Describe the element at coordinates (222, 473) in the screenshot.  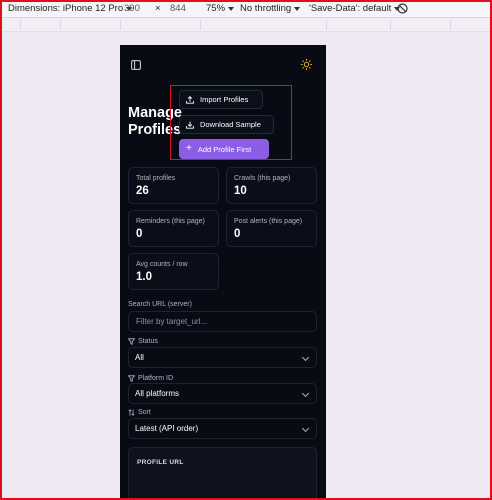
I see `profiles-table: PROFILE URL` at that location.